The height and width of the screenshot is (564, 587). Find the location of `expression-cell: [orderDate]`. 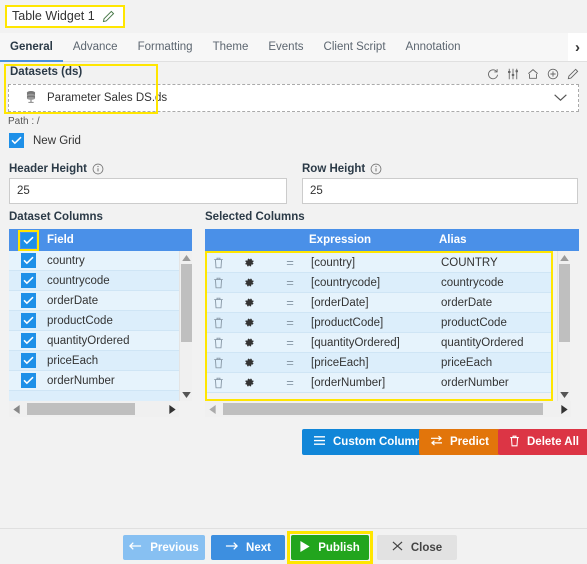

expression-cell: [orderDate] is located at coordinates (376, 303).